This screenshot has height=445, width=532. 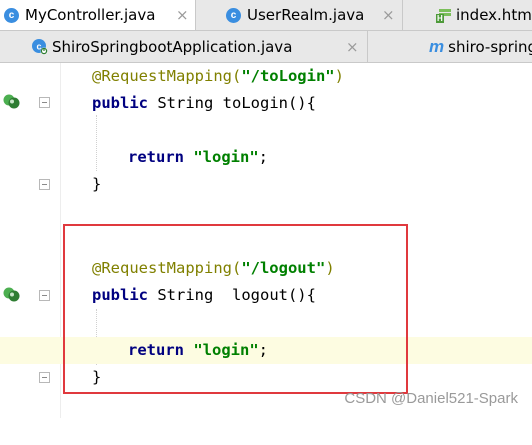 I want to click on code-text: public String logout(){, so click(x=204, y=295).